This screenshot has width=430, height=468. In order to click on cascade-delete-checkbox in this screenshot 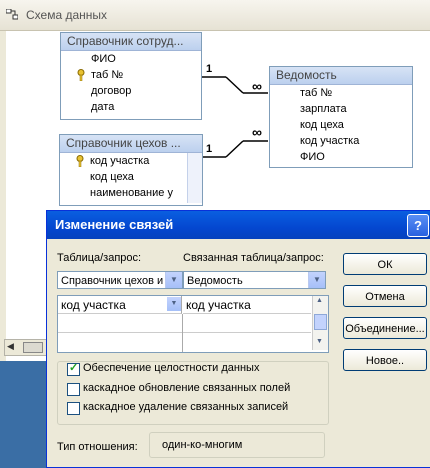, I will do `click(73, 408)`.